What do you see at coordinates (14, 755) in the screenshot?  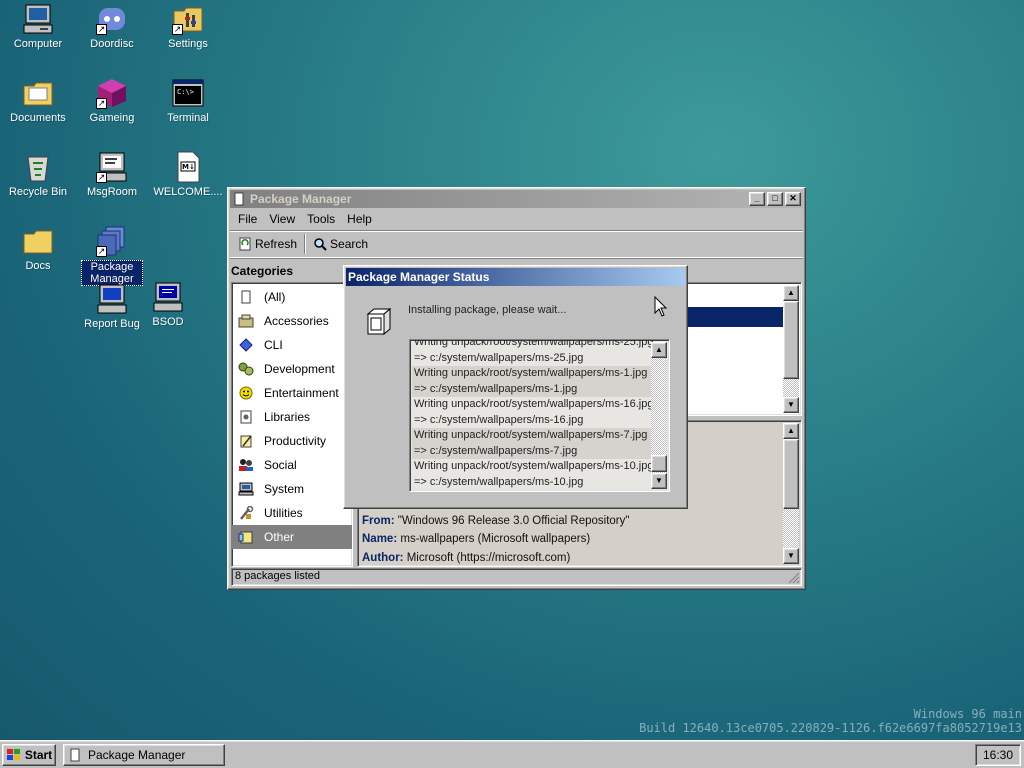 I see `windows-logo-icon` at bounding box center [14, 755].